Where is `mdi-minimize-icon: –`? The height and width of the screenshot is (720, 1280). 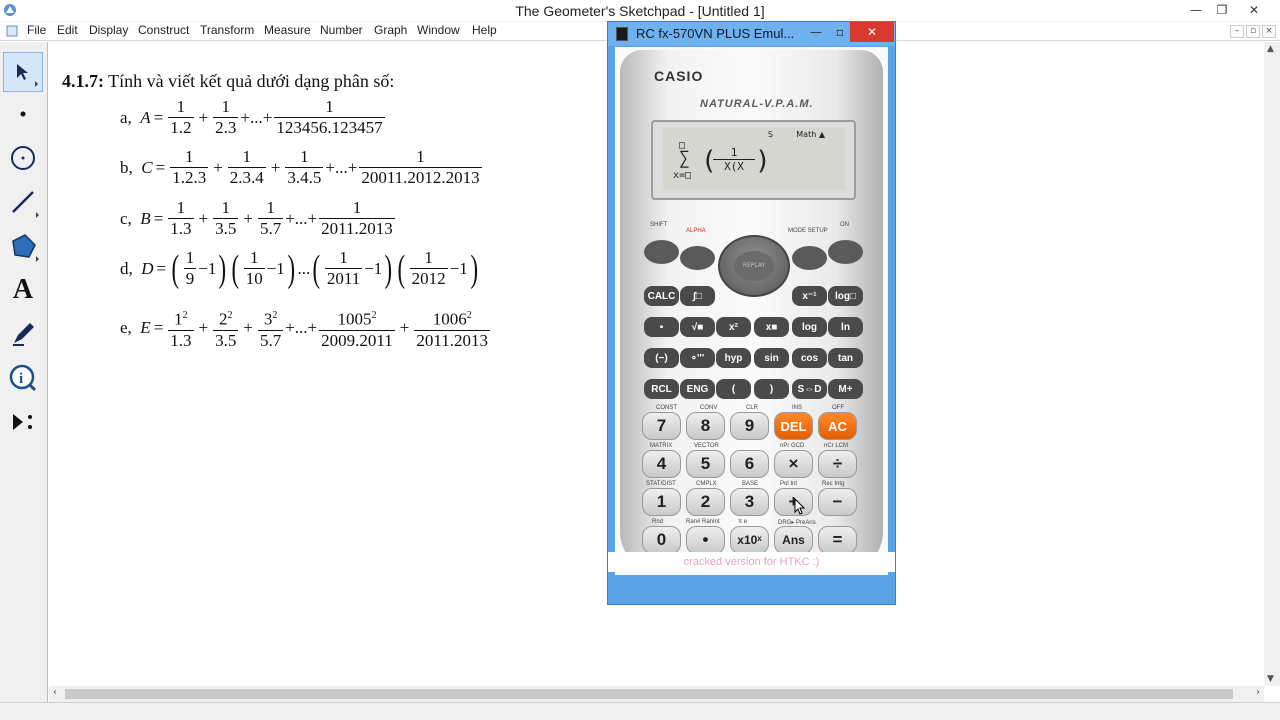 mdi-minimize-icon: – is located at coordinates (1237, 31).